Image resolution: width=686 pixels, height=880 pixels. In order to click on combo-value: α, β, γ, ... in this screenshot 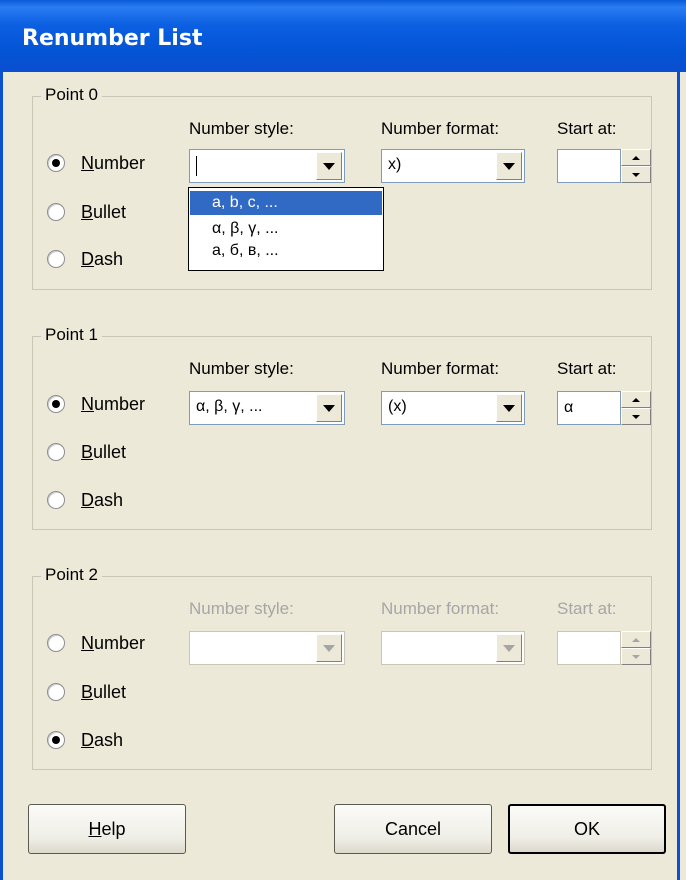, I will do `click(229, 406)`.